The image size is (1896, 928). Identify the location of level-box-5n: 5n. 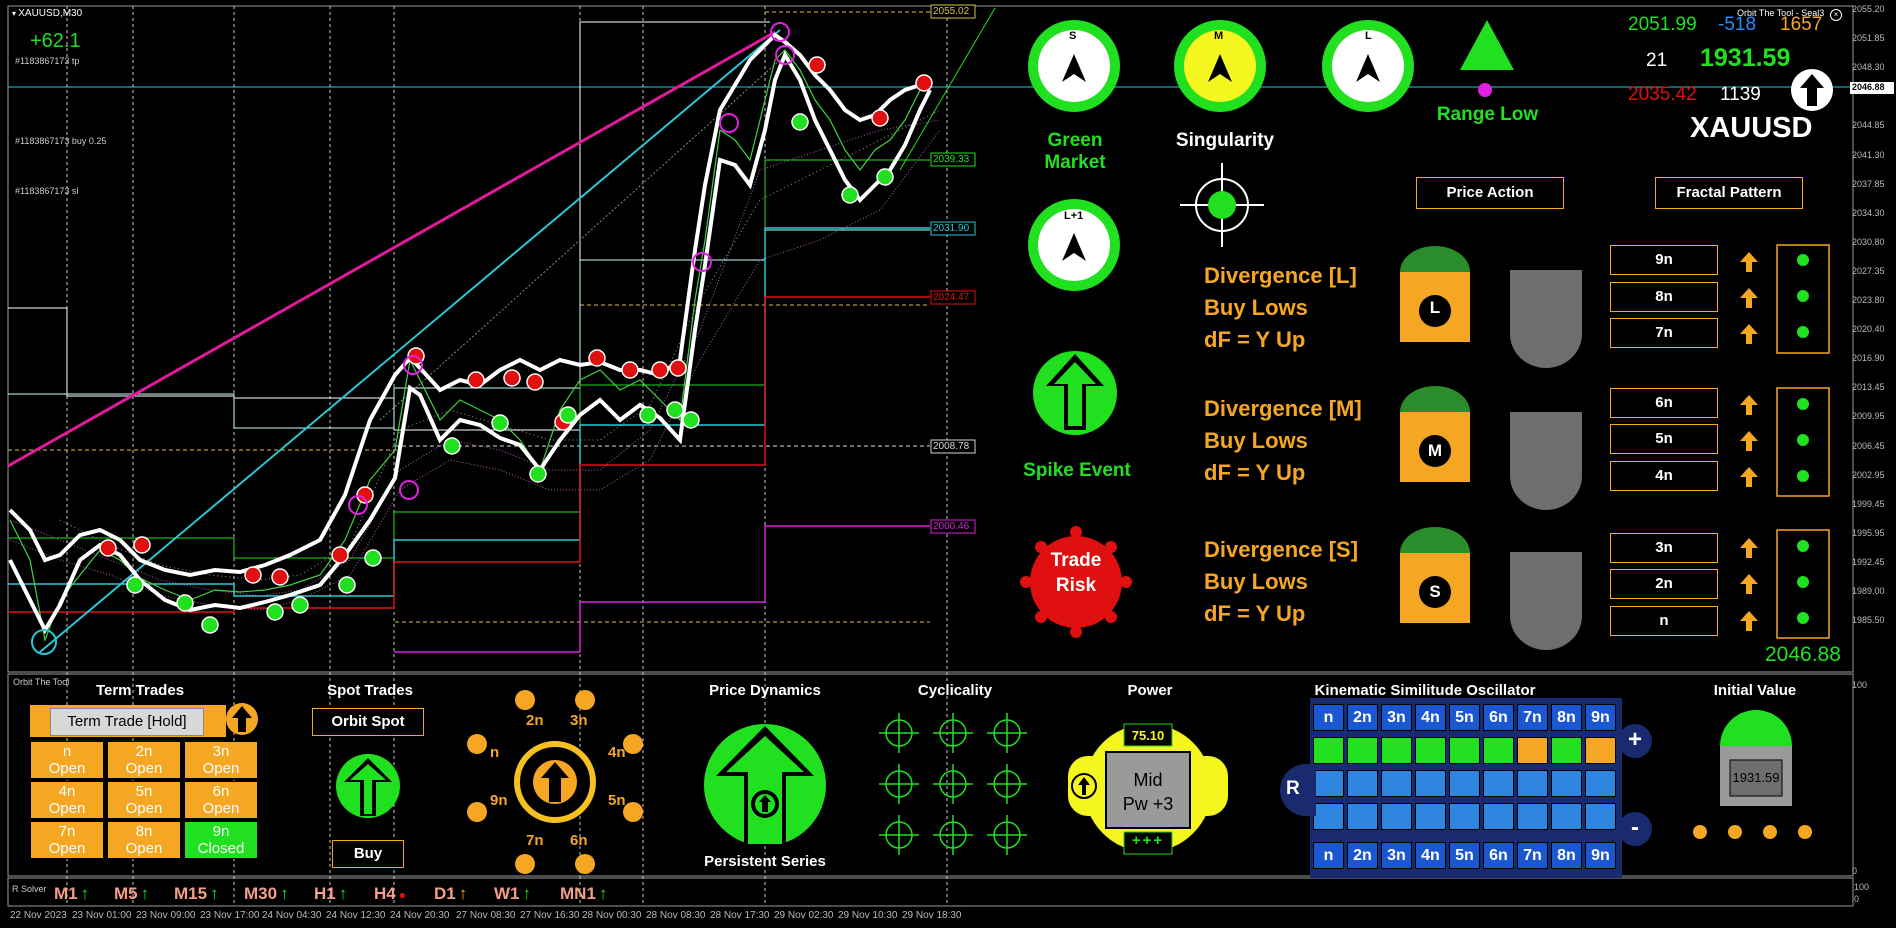
(1664, 439).